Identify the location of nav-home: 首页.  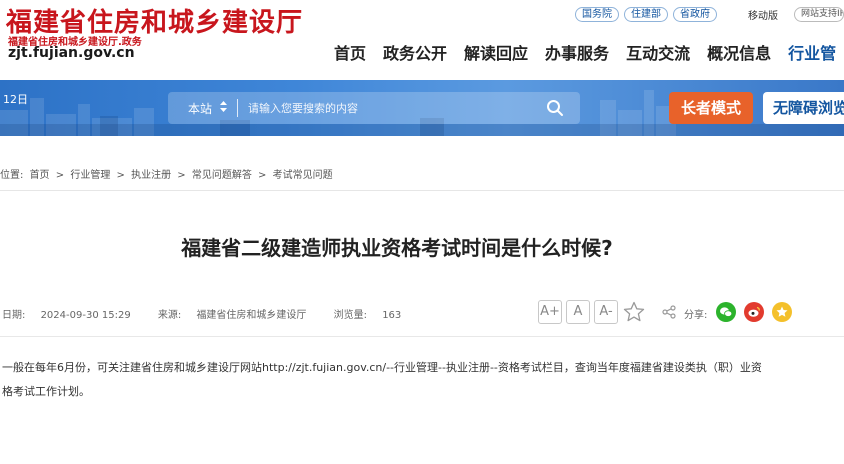
(350, 52).